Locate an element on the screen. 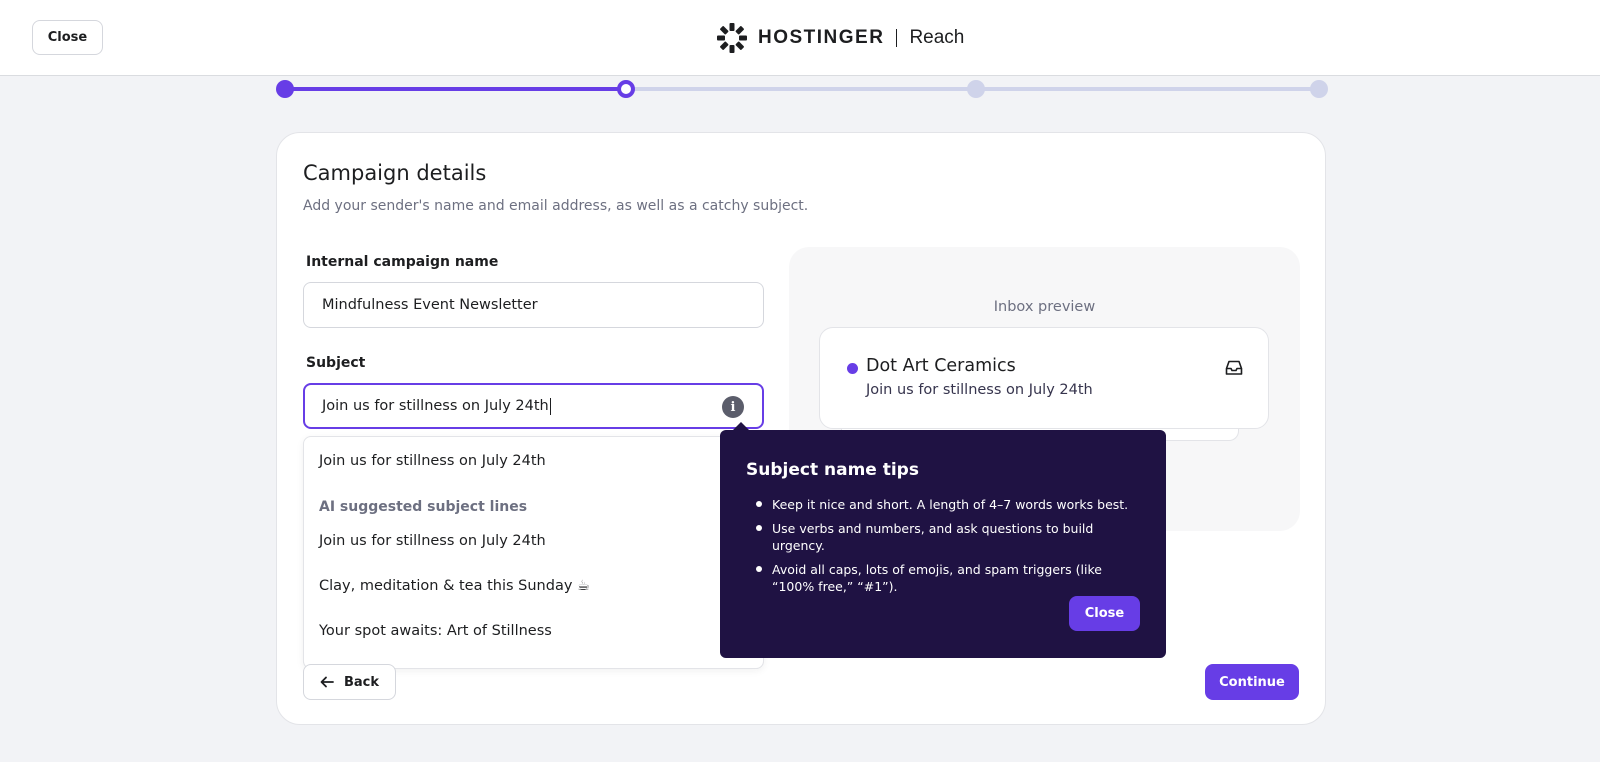  text-caret is located at coordinates (550, 406).